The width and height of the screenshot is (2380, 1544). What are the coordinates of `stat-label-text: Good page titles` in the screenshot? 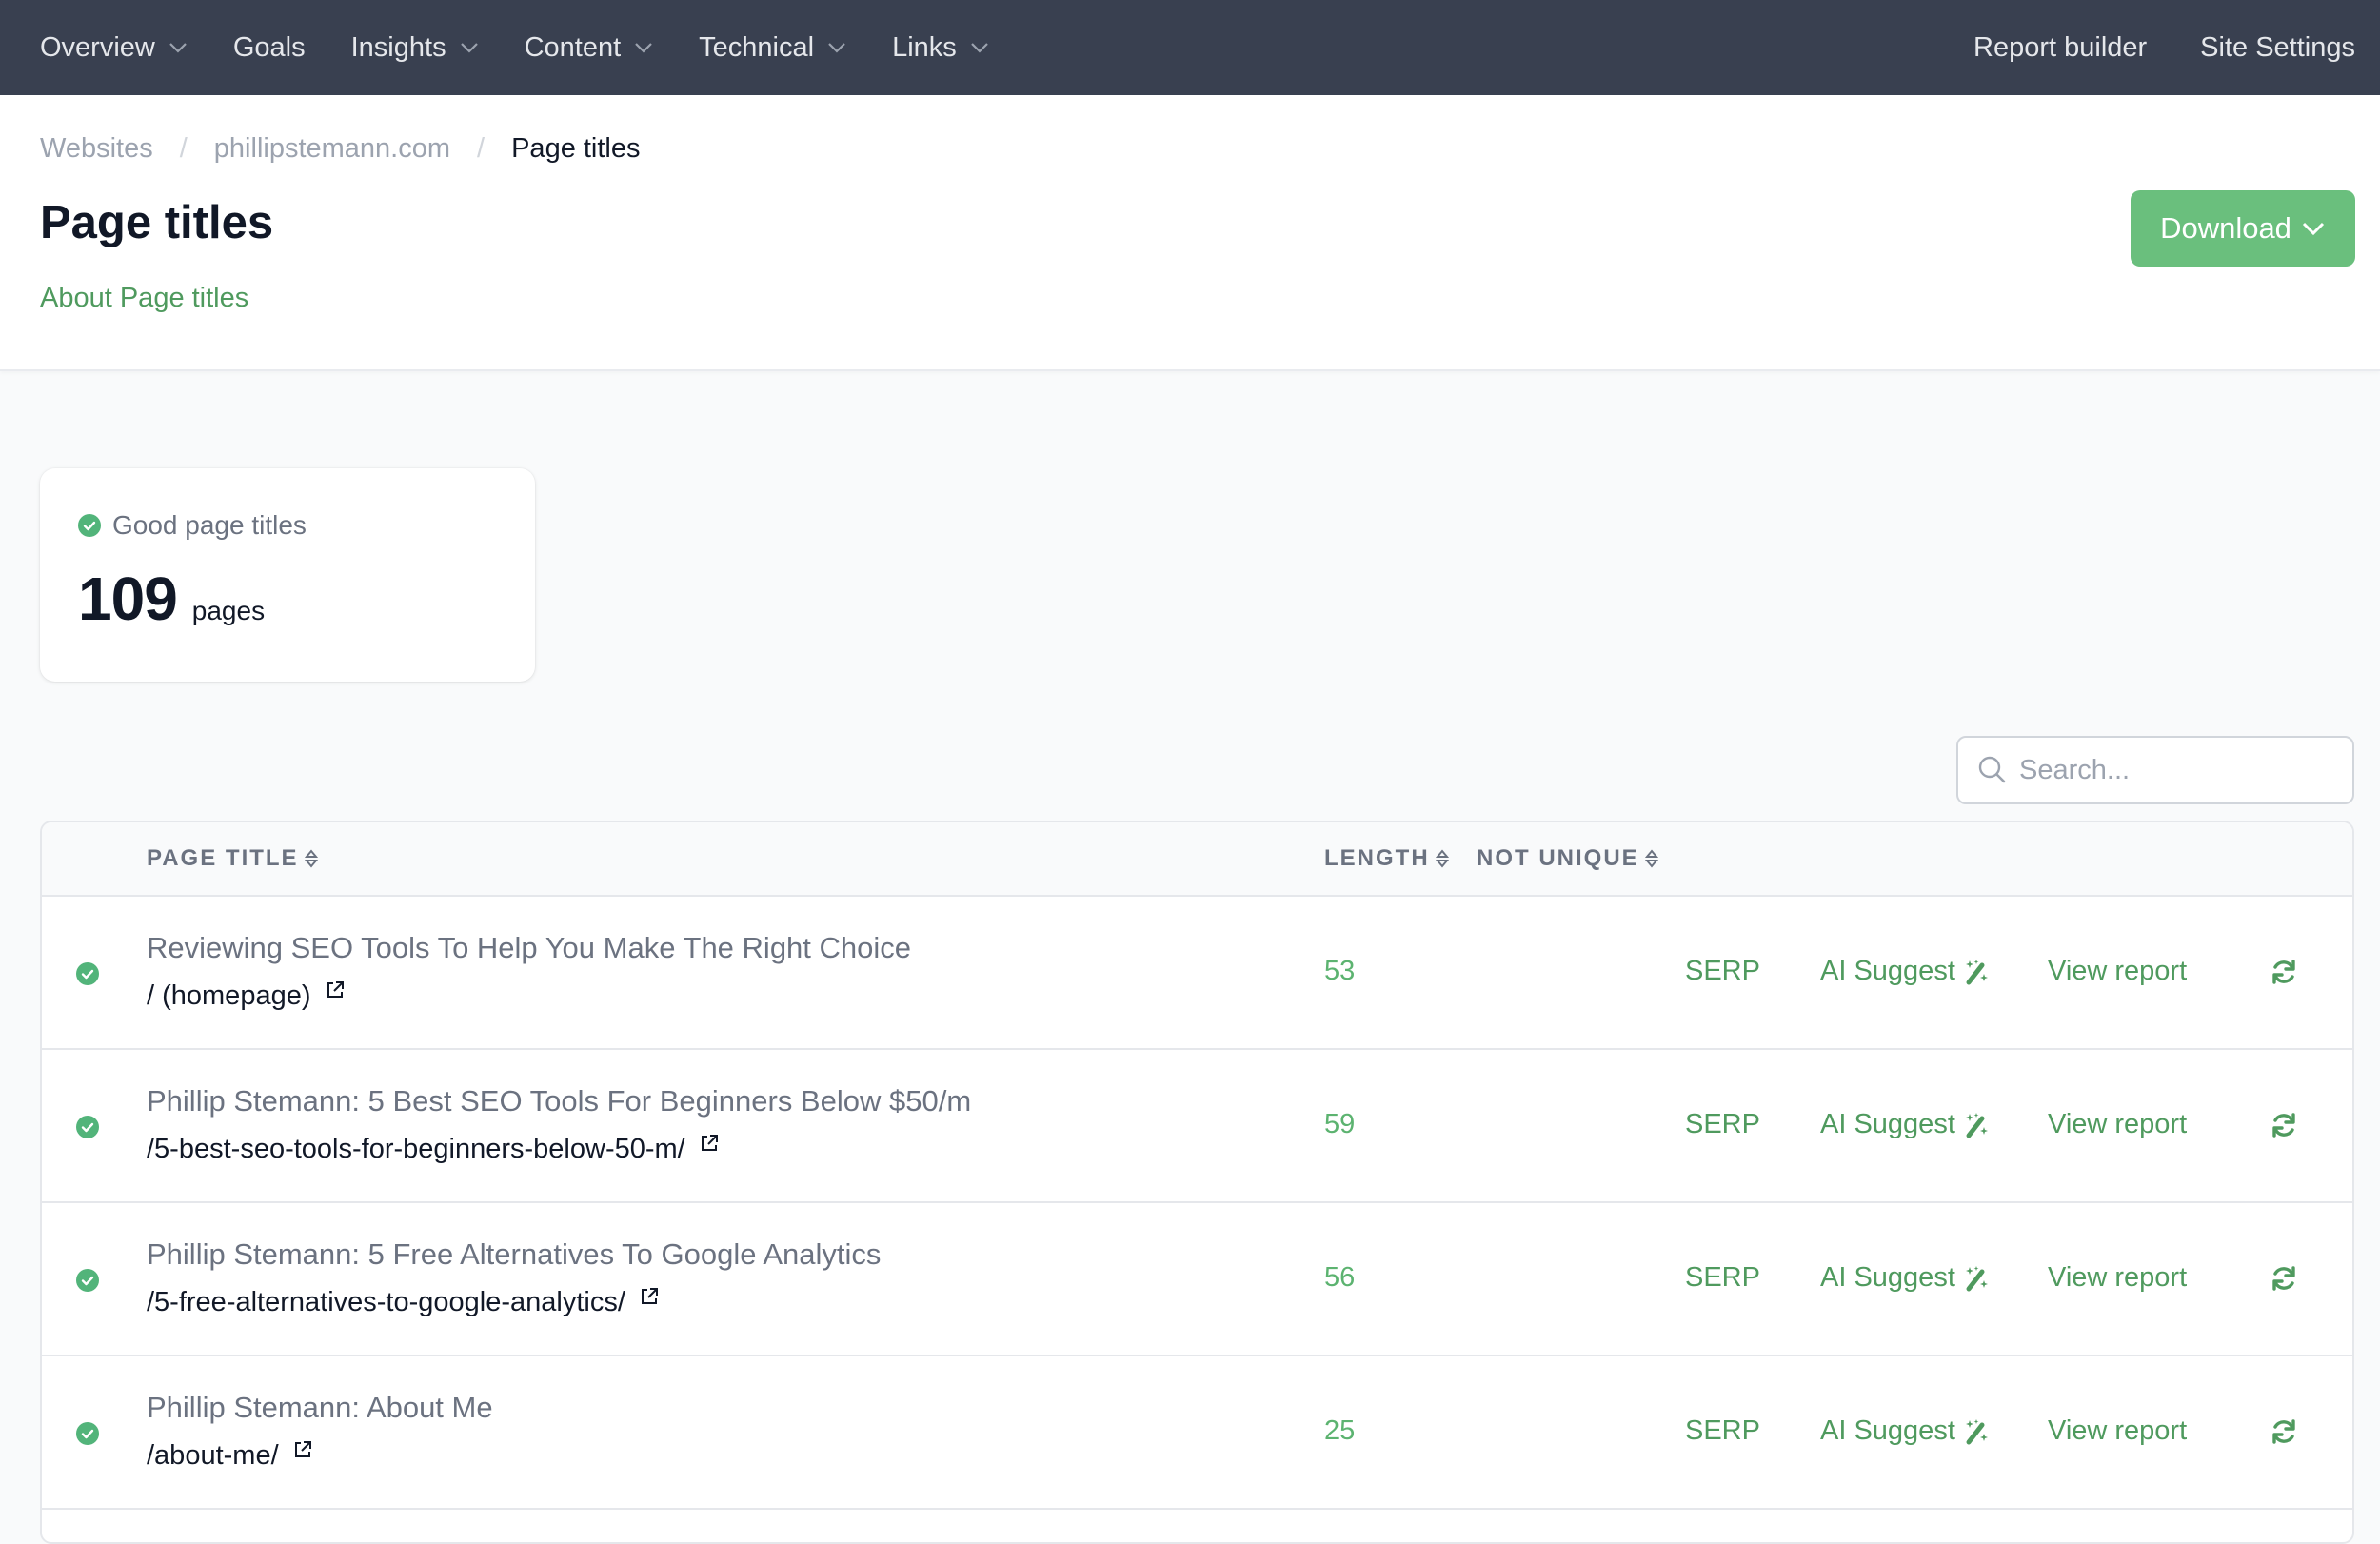 It's located at (209, 525).